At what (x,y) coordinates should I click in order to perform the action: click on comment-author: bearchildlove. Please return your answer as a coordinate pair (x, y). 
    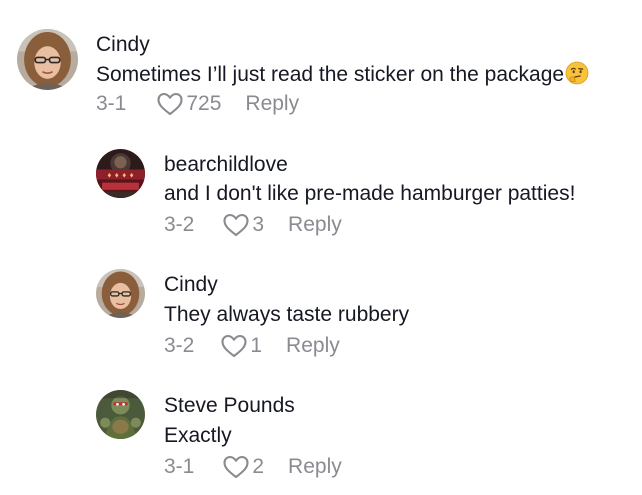
    Looking at the image, I should click on (226, 165).